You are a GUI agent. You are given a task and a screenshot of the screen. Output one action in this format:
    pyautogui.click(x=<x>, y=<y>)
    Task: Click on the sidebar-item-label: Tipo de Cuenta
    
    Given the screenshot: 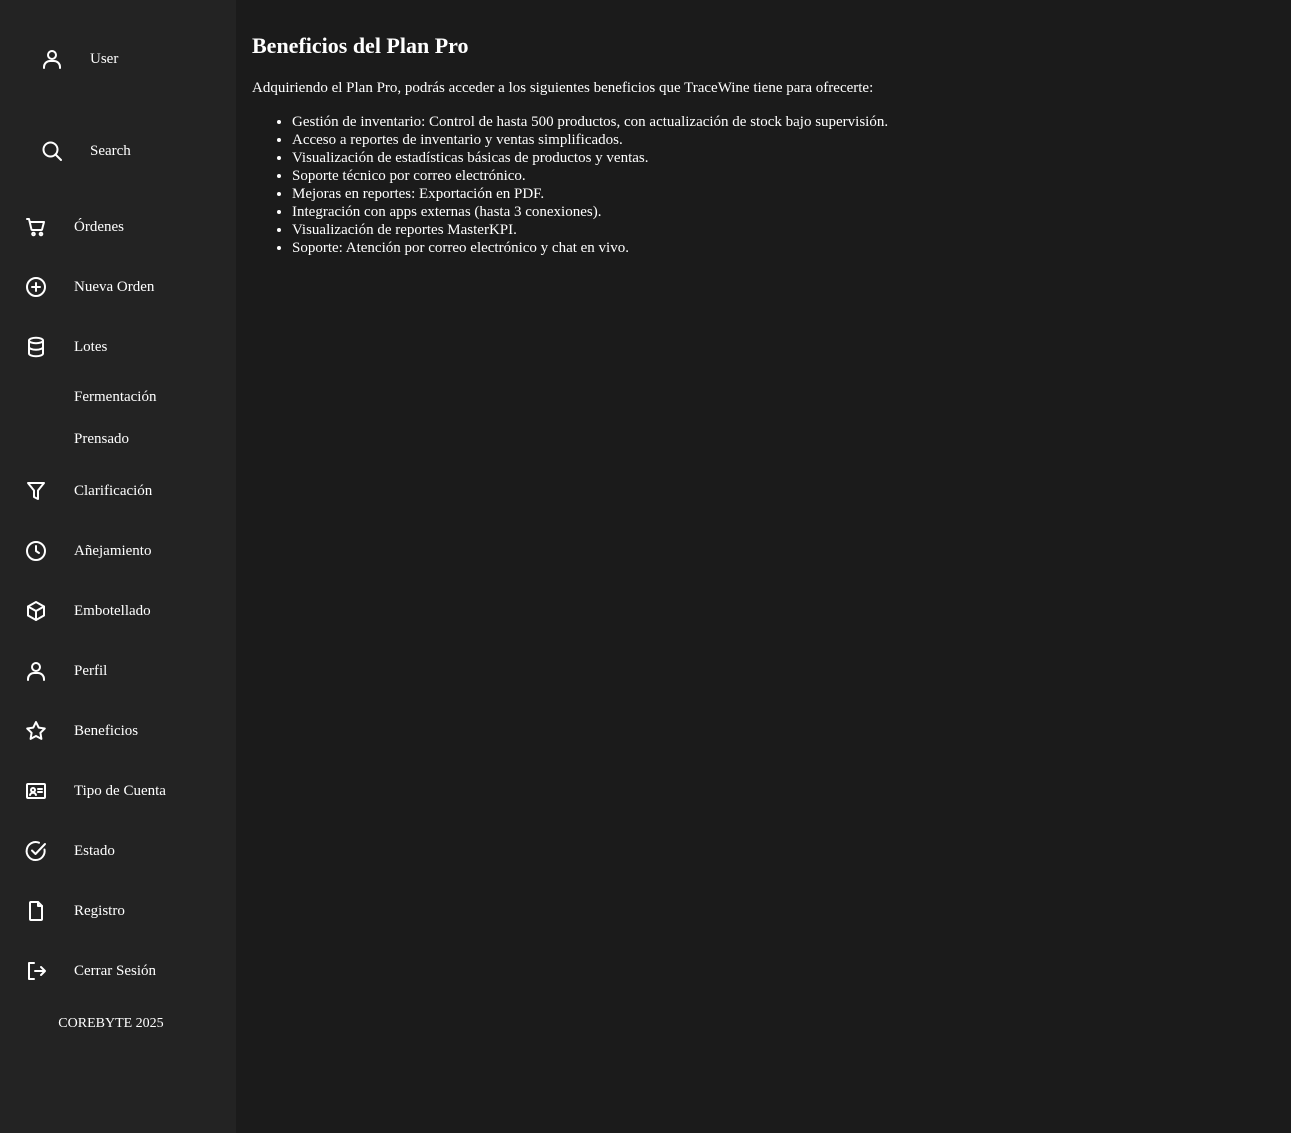 What is the action you would take?
    pyautogui.click(x=120, y=790)
    